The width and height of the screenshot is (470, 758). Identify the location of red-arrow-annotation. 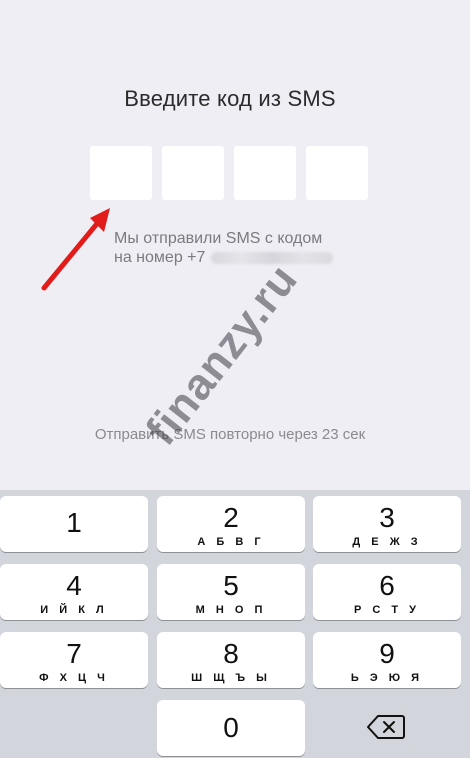
(75, 249).